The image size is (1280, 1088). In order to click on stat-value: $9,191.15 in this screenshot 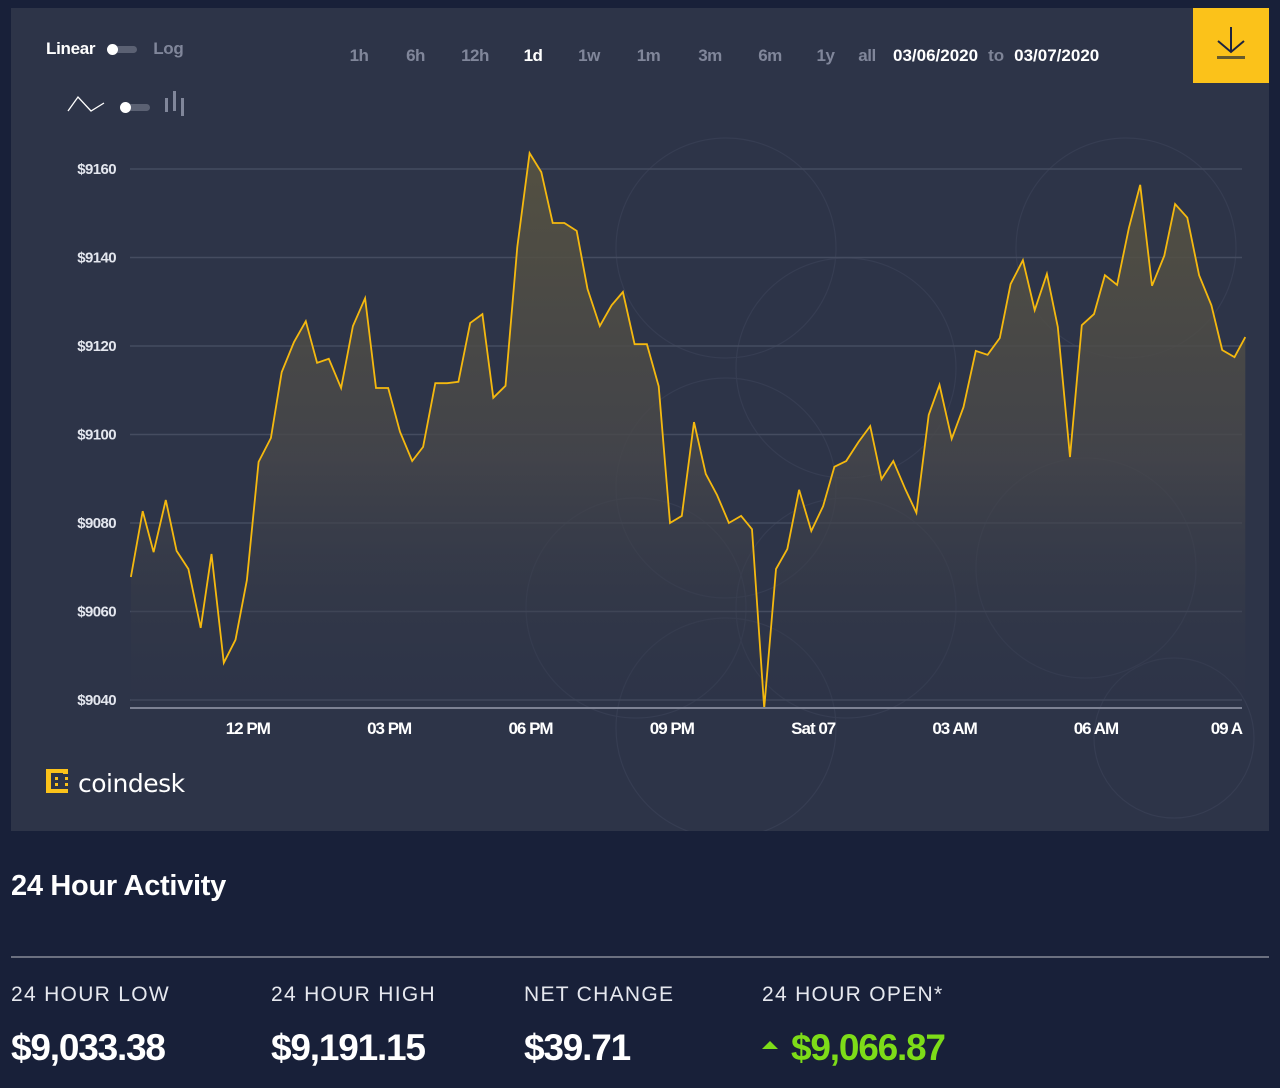, I will do `click(348, 1047)`.